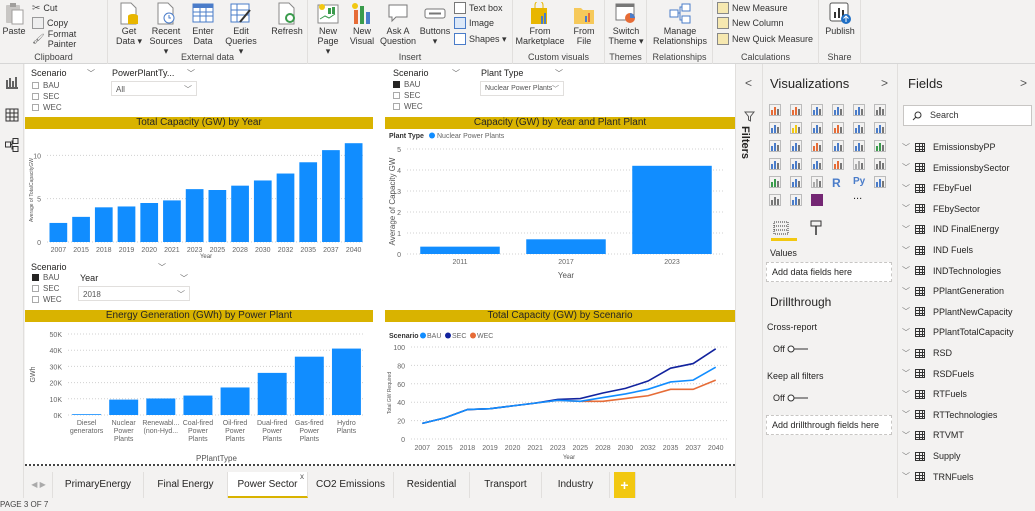 Image resolution: width=1035 pixels, height=511 pixels. I want to click on refresh-button: Refresh, so click(287, 19).